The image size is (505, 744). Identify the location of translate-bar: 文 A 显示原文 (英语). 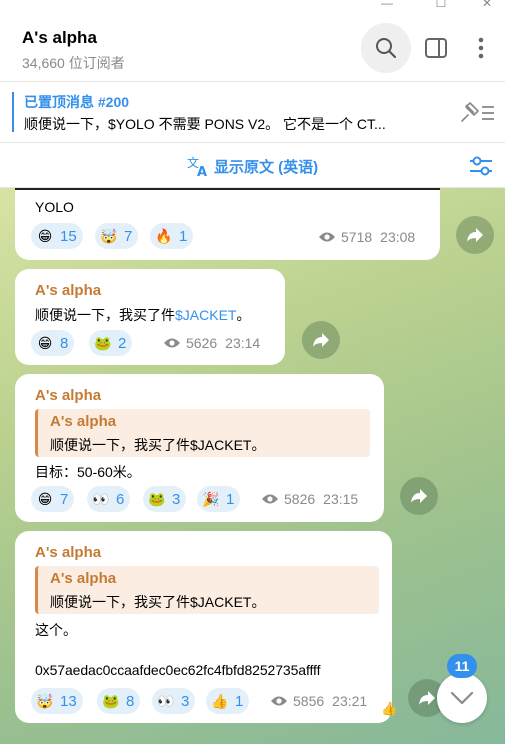
(252, 166).